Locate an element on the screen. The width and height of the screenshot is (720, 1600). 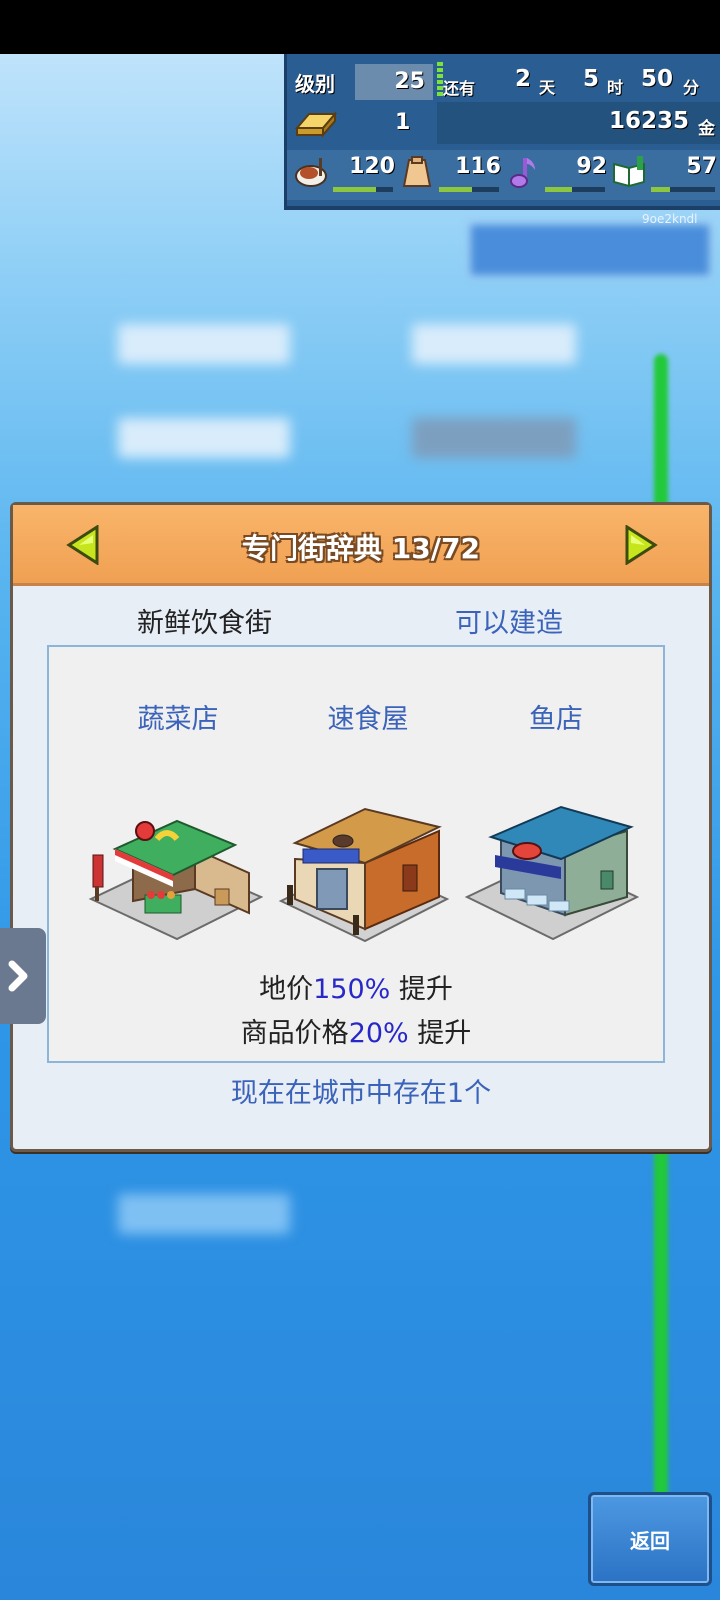
build-status: 可以建造 is located at coordinates (509, 623).